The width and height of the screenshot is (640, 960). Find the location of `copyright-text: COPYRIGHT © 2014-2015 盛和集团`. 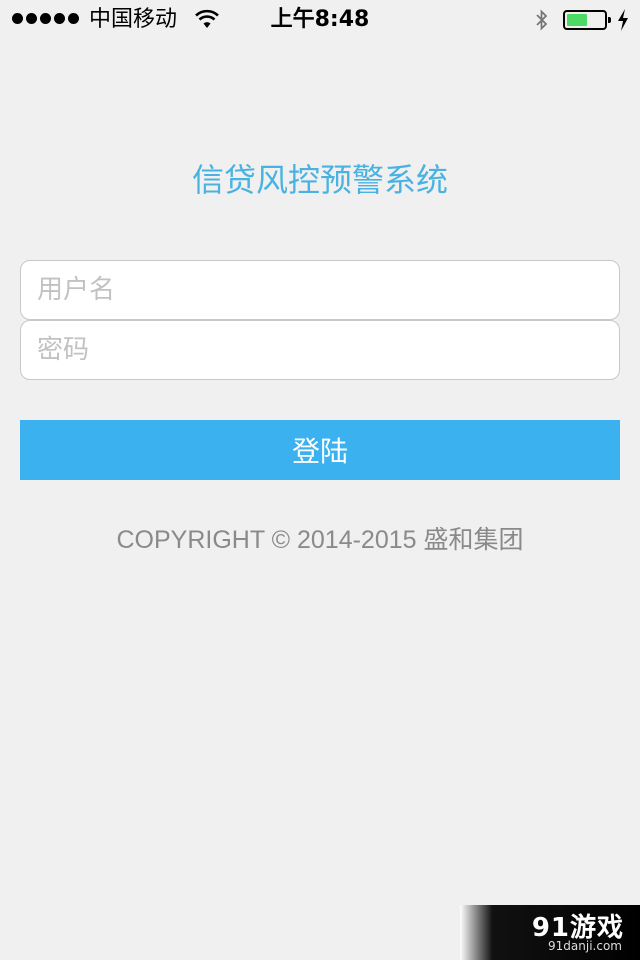

copyright-text: COPYRIGHT © 2014-2015 盛和集团 is located at coordinates (320, 540).